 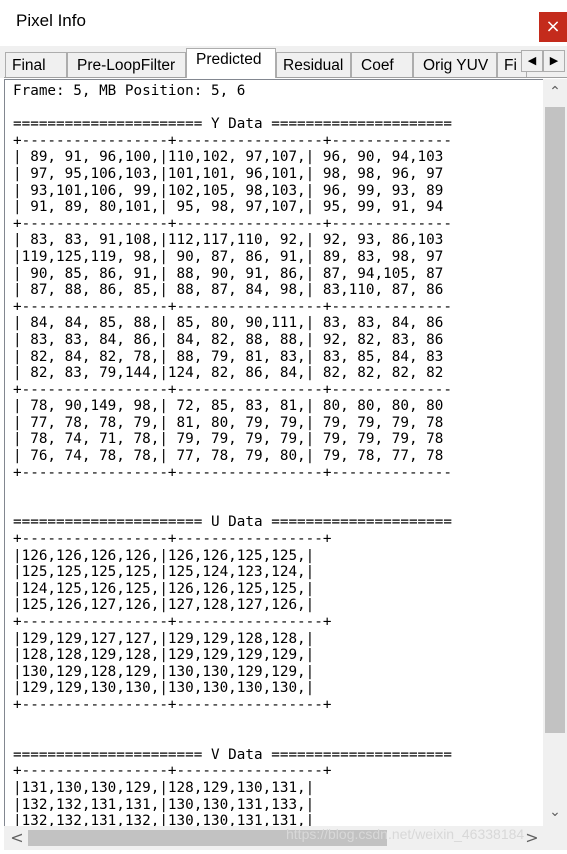 I want to click on tab-residual: Residual, so click(x=313, y=64).